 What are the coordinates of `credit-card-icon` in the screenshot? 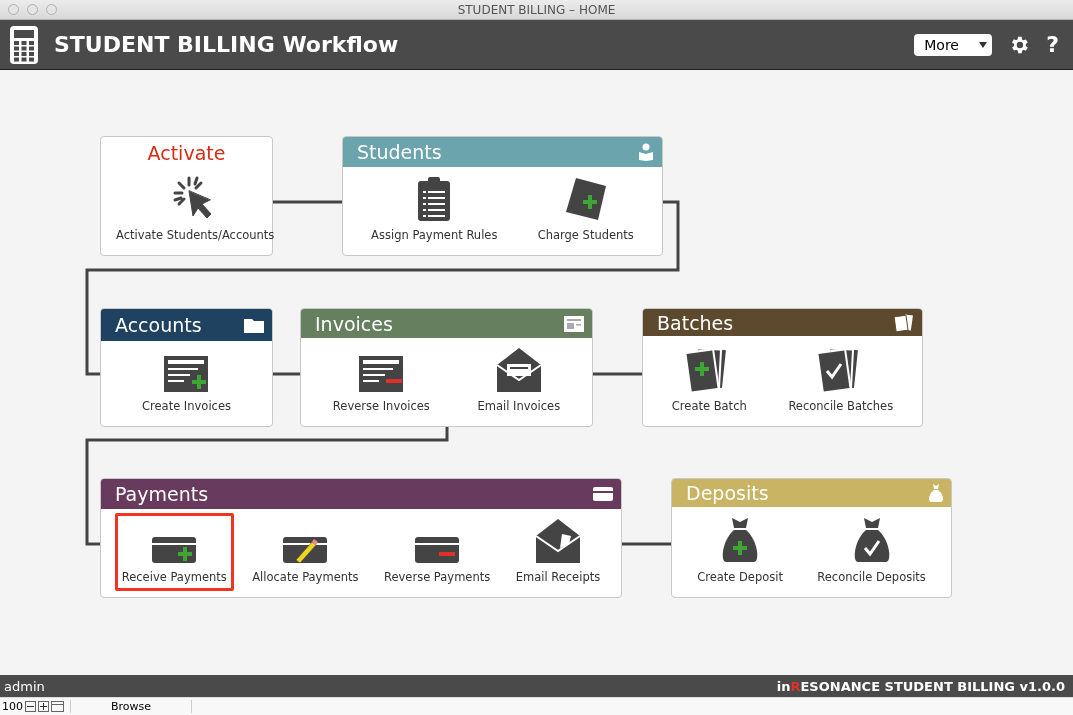 It's located at (603, 494).